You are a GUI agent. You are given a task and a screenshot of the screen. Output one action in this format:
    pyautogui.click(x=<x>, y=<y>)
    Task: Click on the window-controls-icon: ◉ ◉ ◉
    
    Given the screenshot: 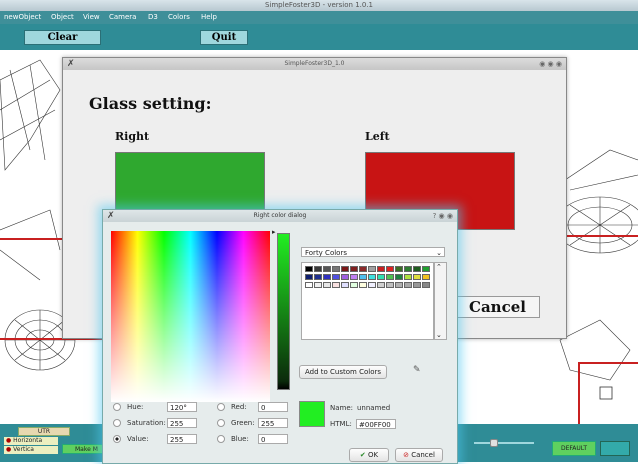 What is the action you would take?
    pyautogui.click(x=550, y=64)
    